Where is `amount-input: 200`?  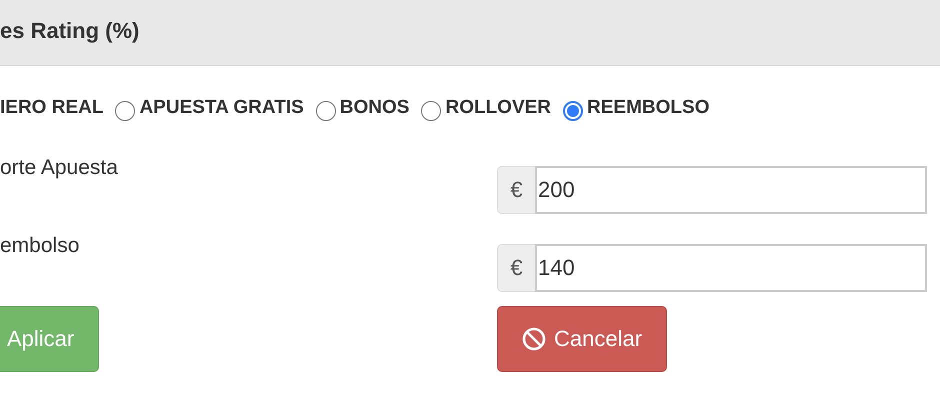 amount-input: 200 is located at coordinates (731, 190).